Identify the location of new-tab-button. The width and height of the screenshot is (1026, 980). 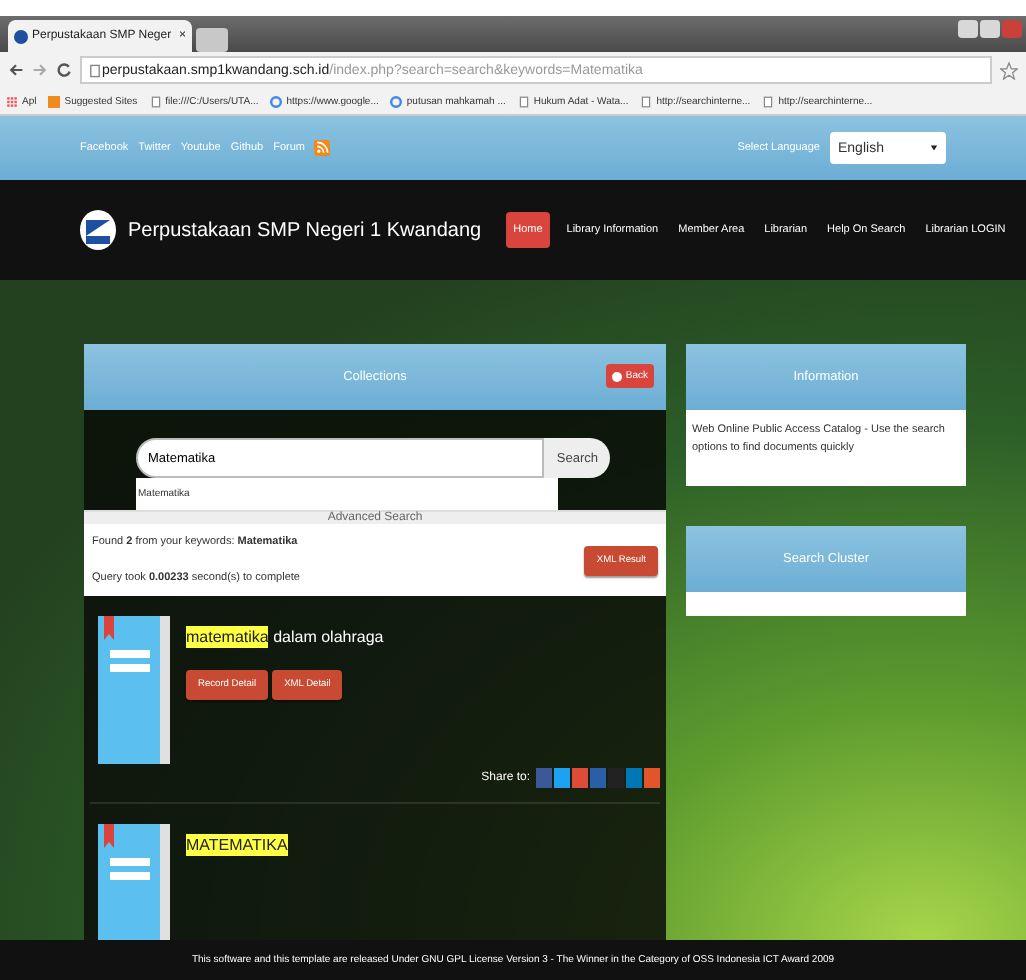
(212, 40).